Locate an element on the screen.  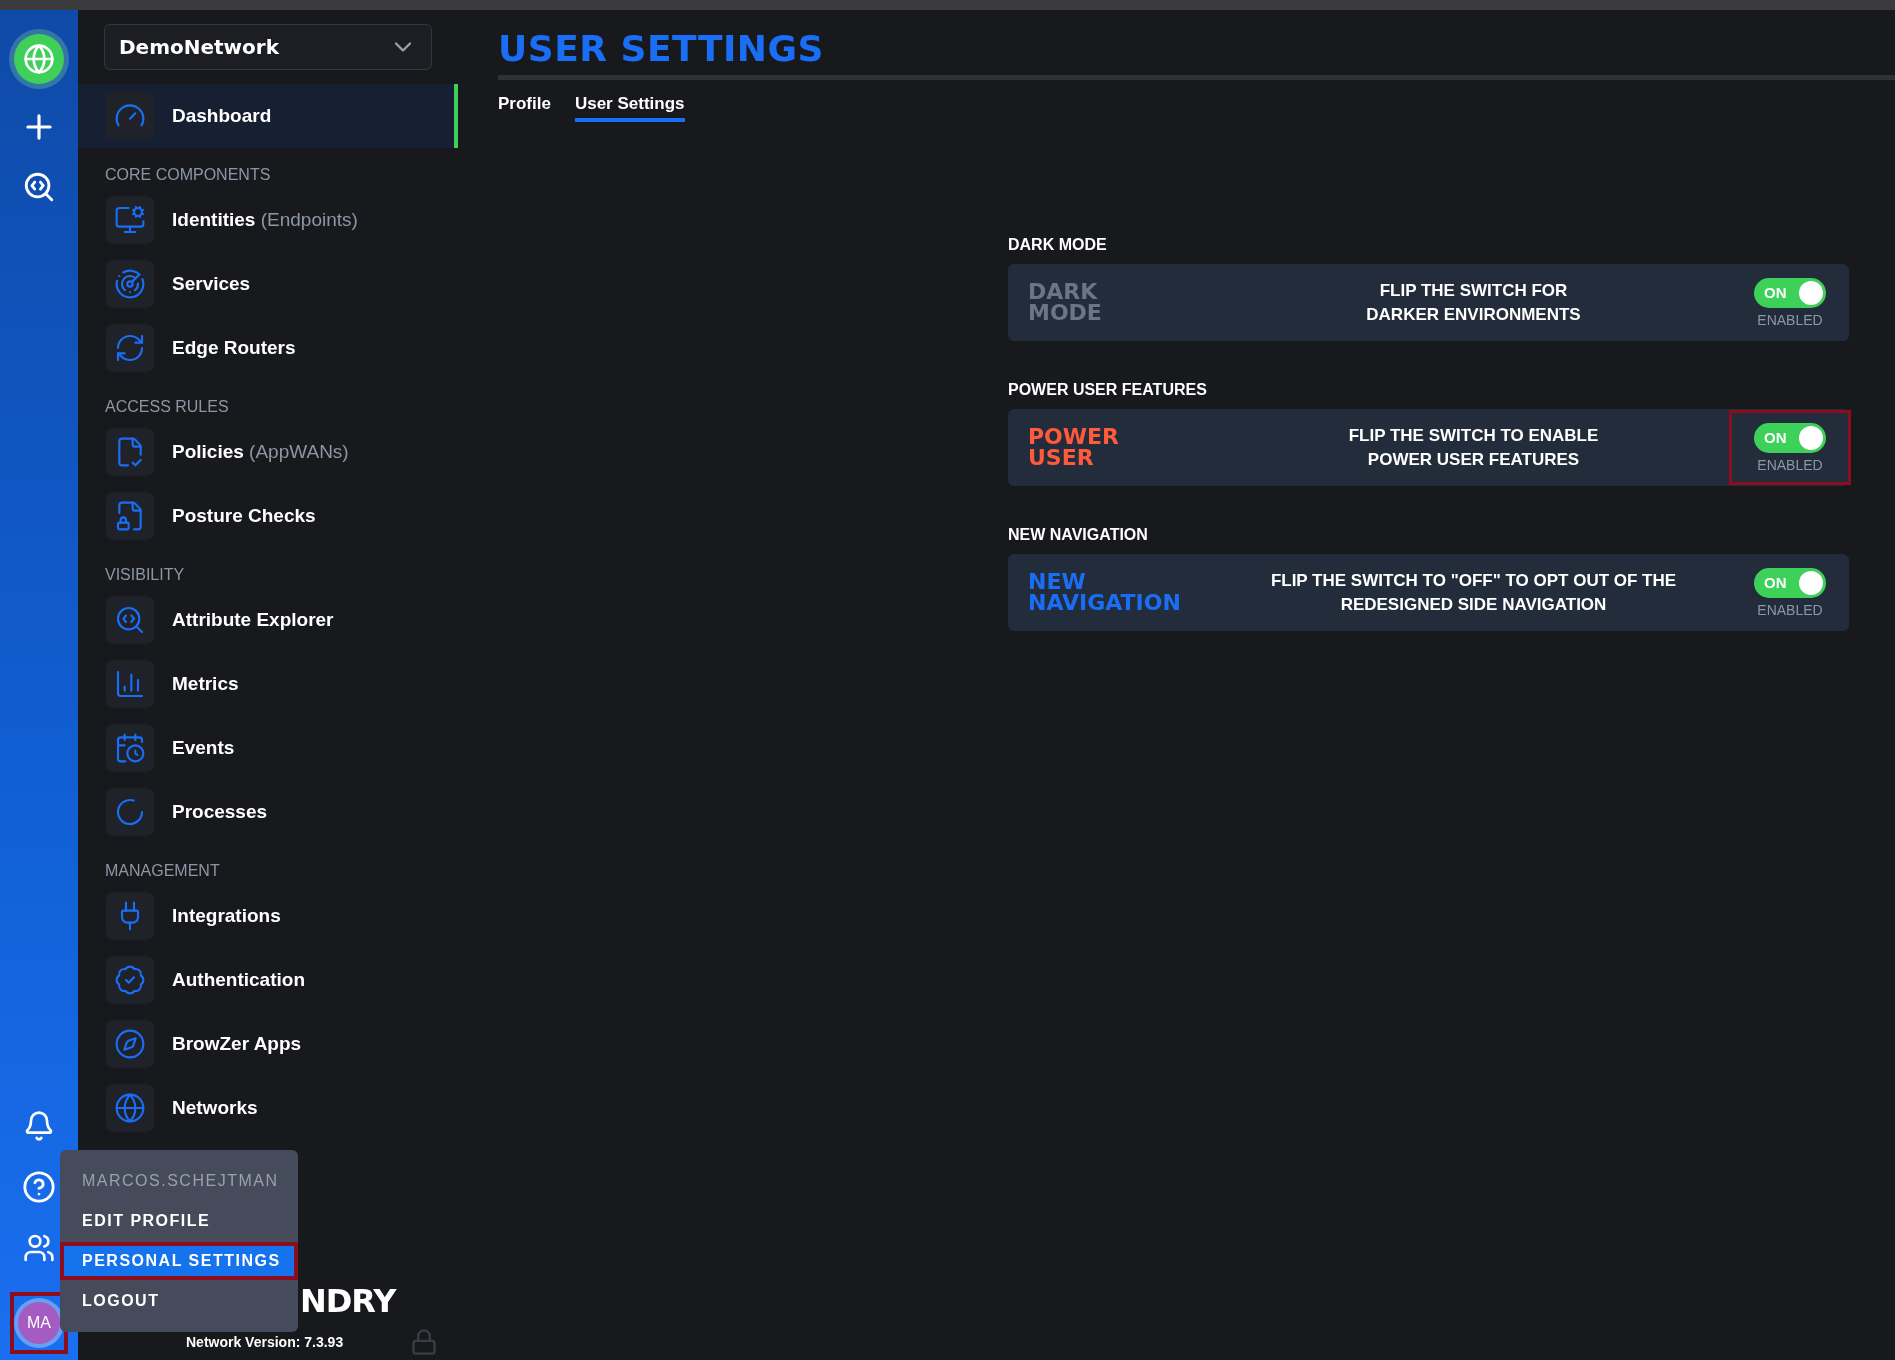
card-title: POWER USER is located at coordinates (1074, 447).